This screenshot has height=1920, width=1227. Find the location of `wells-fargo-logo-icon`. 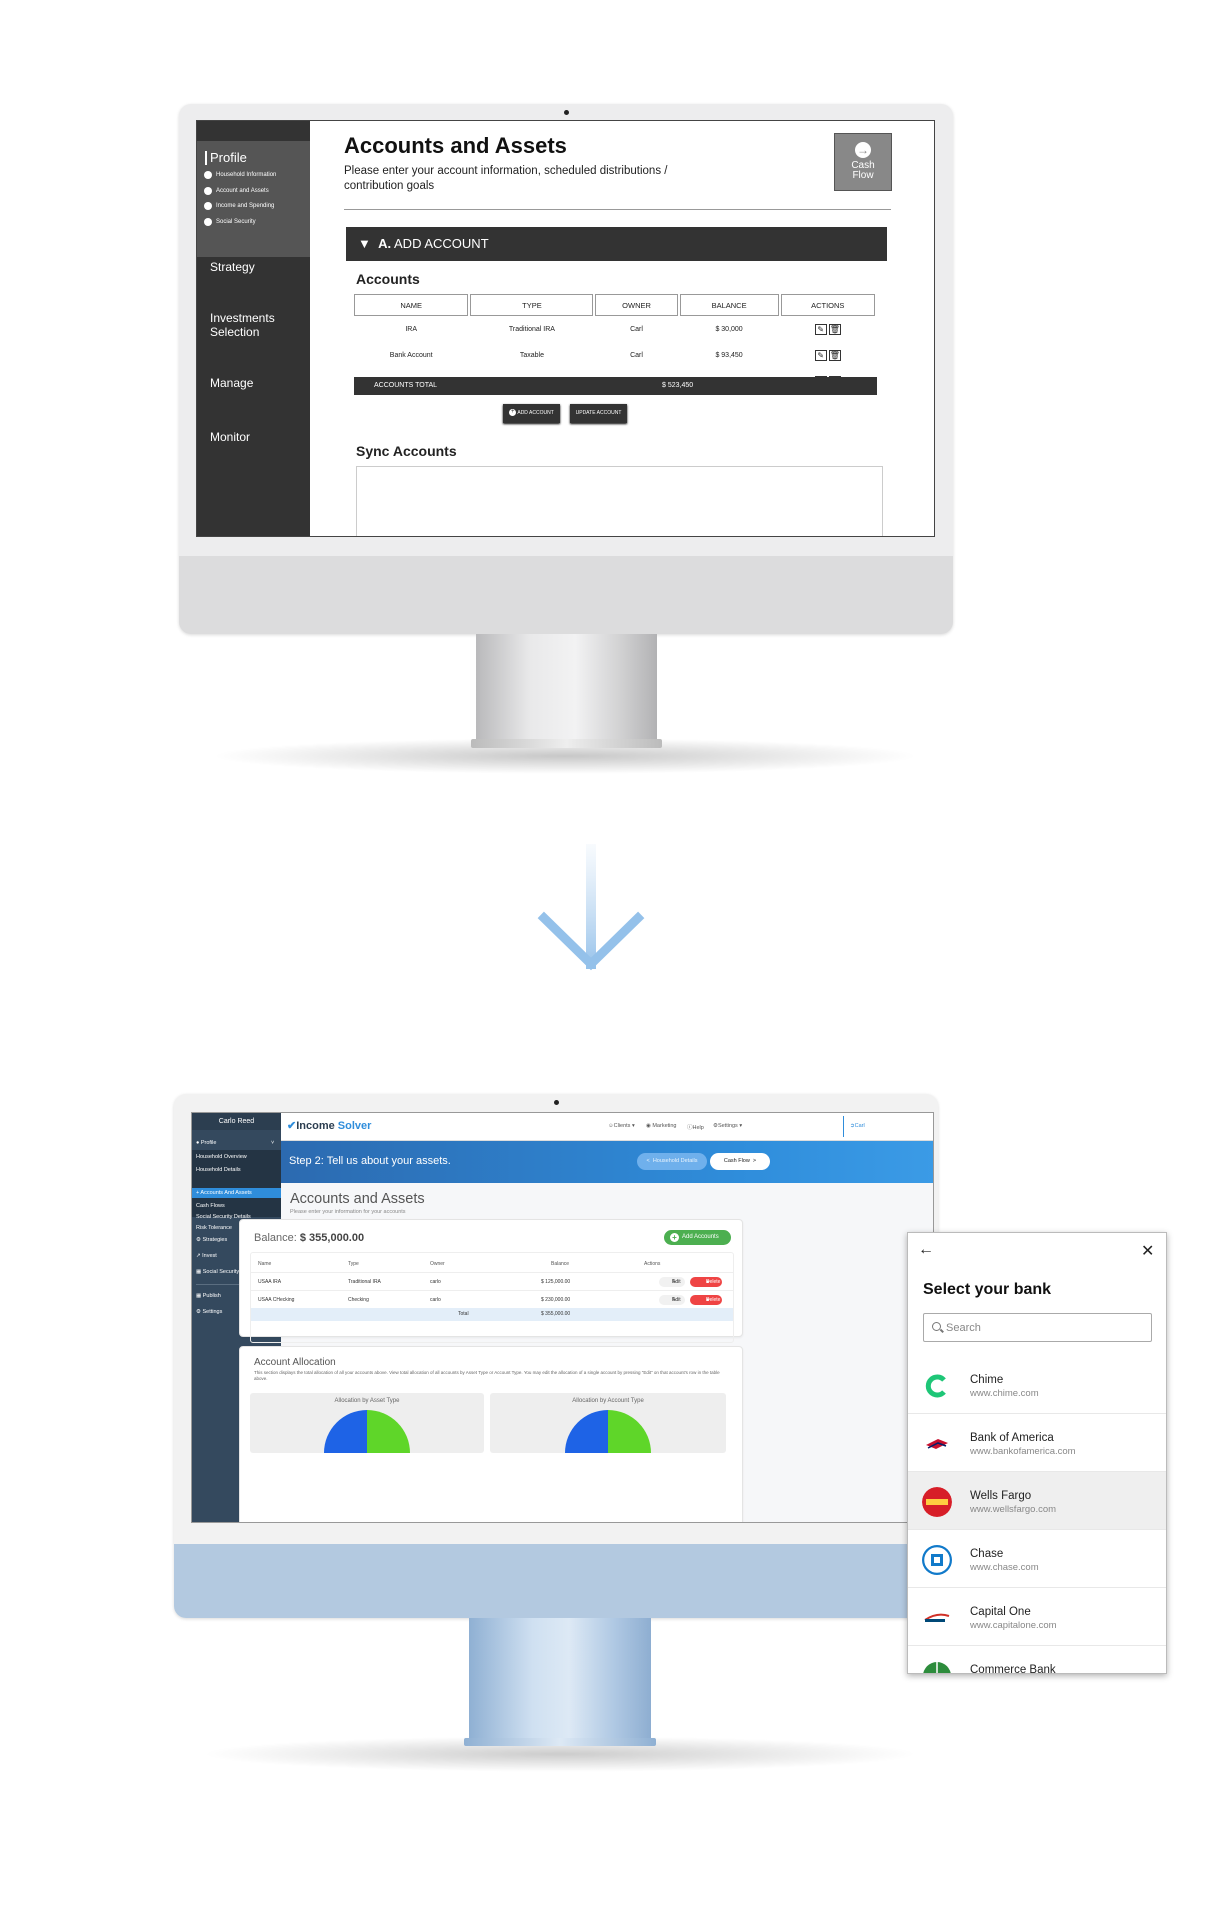

wells-fargo-logo-icon is located at coordinates (937, 1502).